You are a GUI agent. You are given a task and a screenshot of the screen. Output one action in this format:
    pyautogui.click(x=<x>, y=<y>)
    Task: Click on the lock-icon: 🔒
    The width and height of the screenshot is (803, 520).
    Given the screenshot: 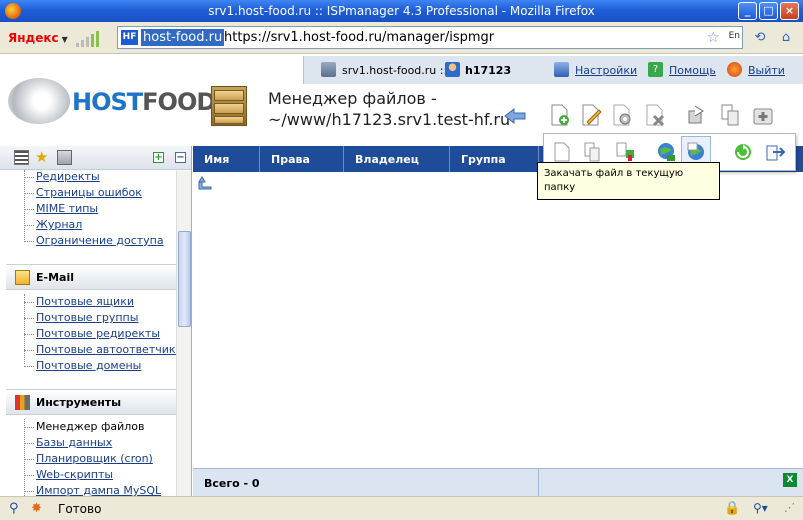 What is the action you would take?
    pyautogui.click(x=732, y=508)
    